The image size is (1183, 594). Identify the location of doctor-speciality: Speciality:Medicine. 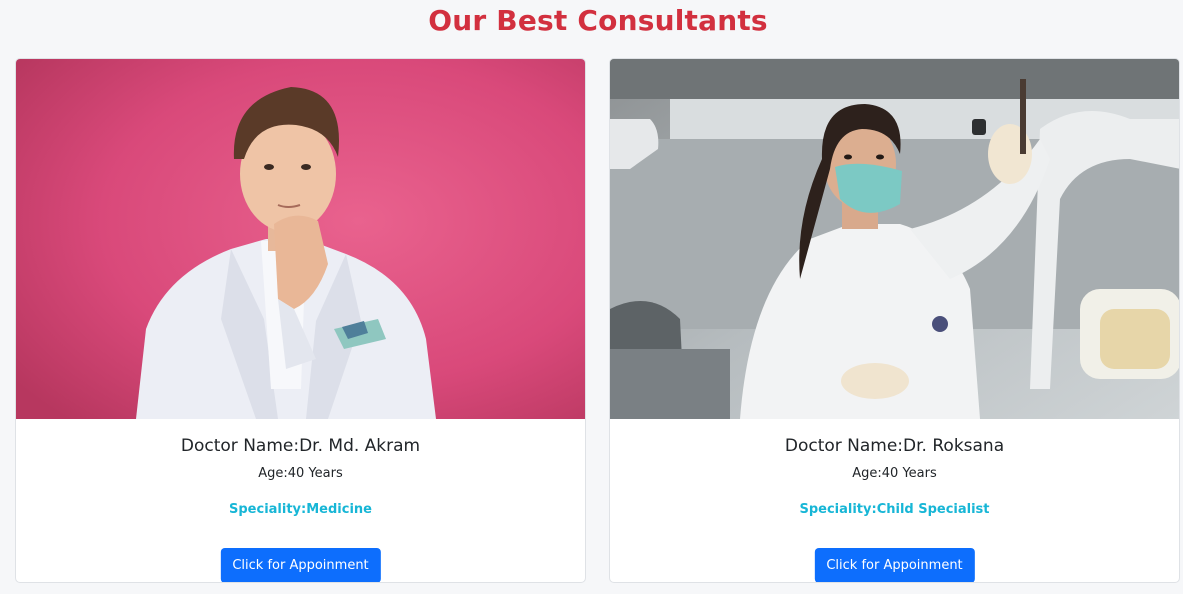
(300, 509).